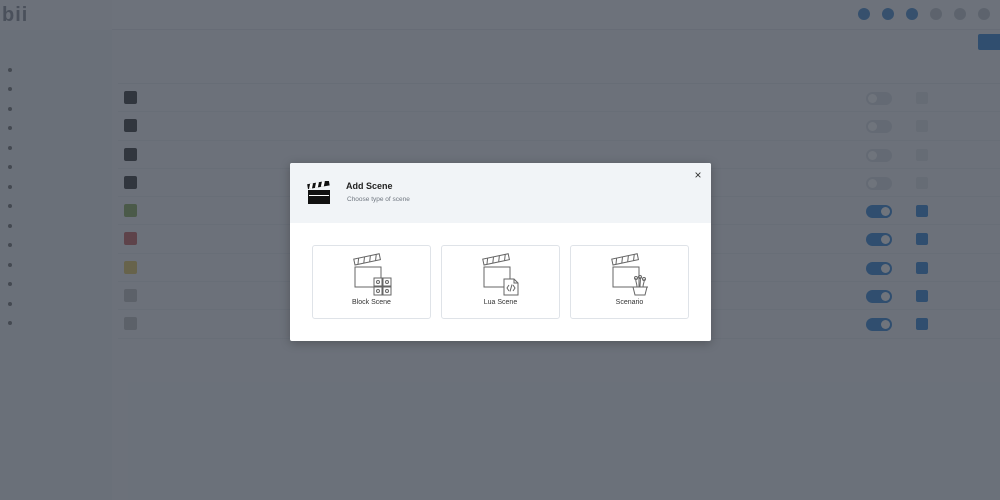  I want to click on lua-scene-option: Lua Scene, so click(500, 282).